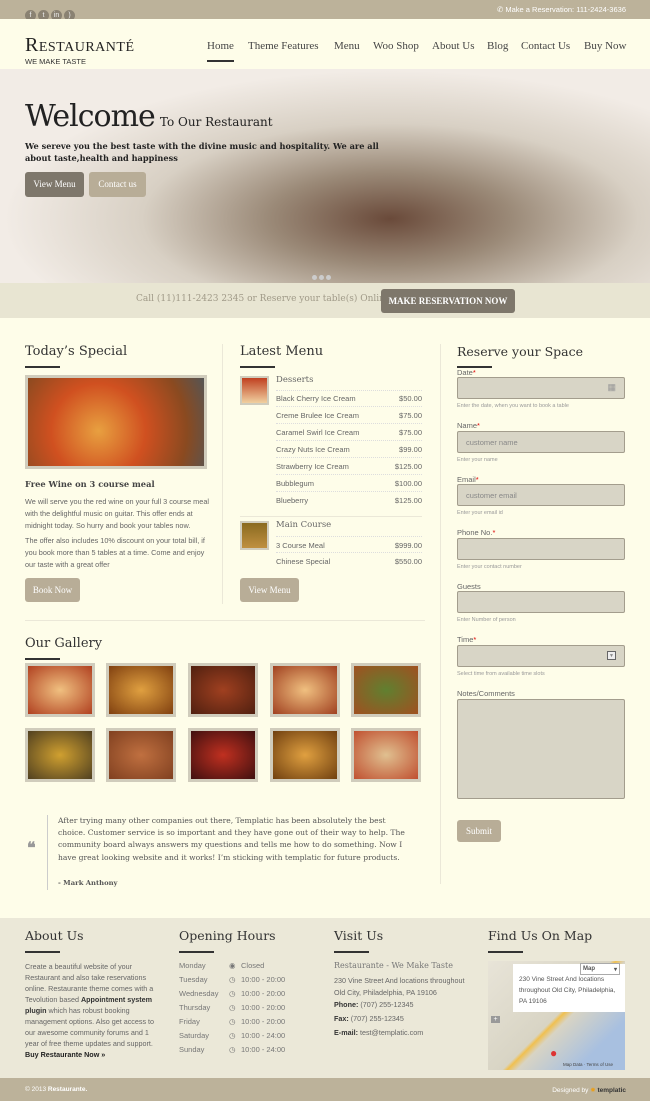 This screenshot has width=650, height=1101. Describe the element at coordinates (541, 602) in the screenshot. I see `guests-input` at that location.